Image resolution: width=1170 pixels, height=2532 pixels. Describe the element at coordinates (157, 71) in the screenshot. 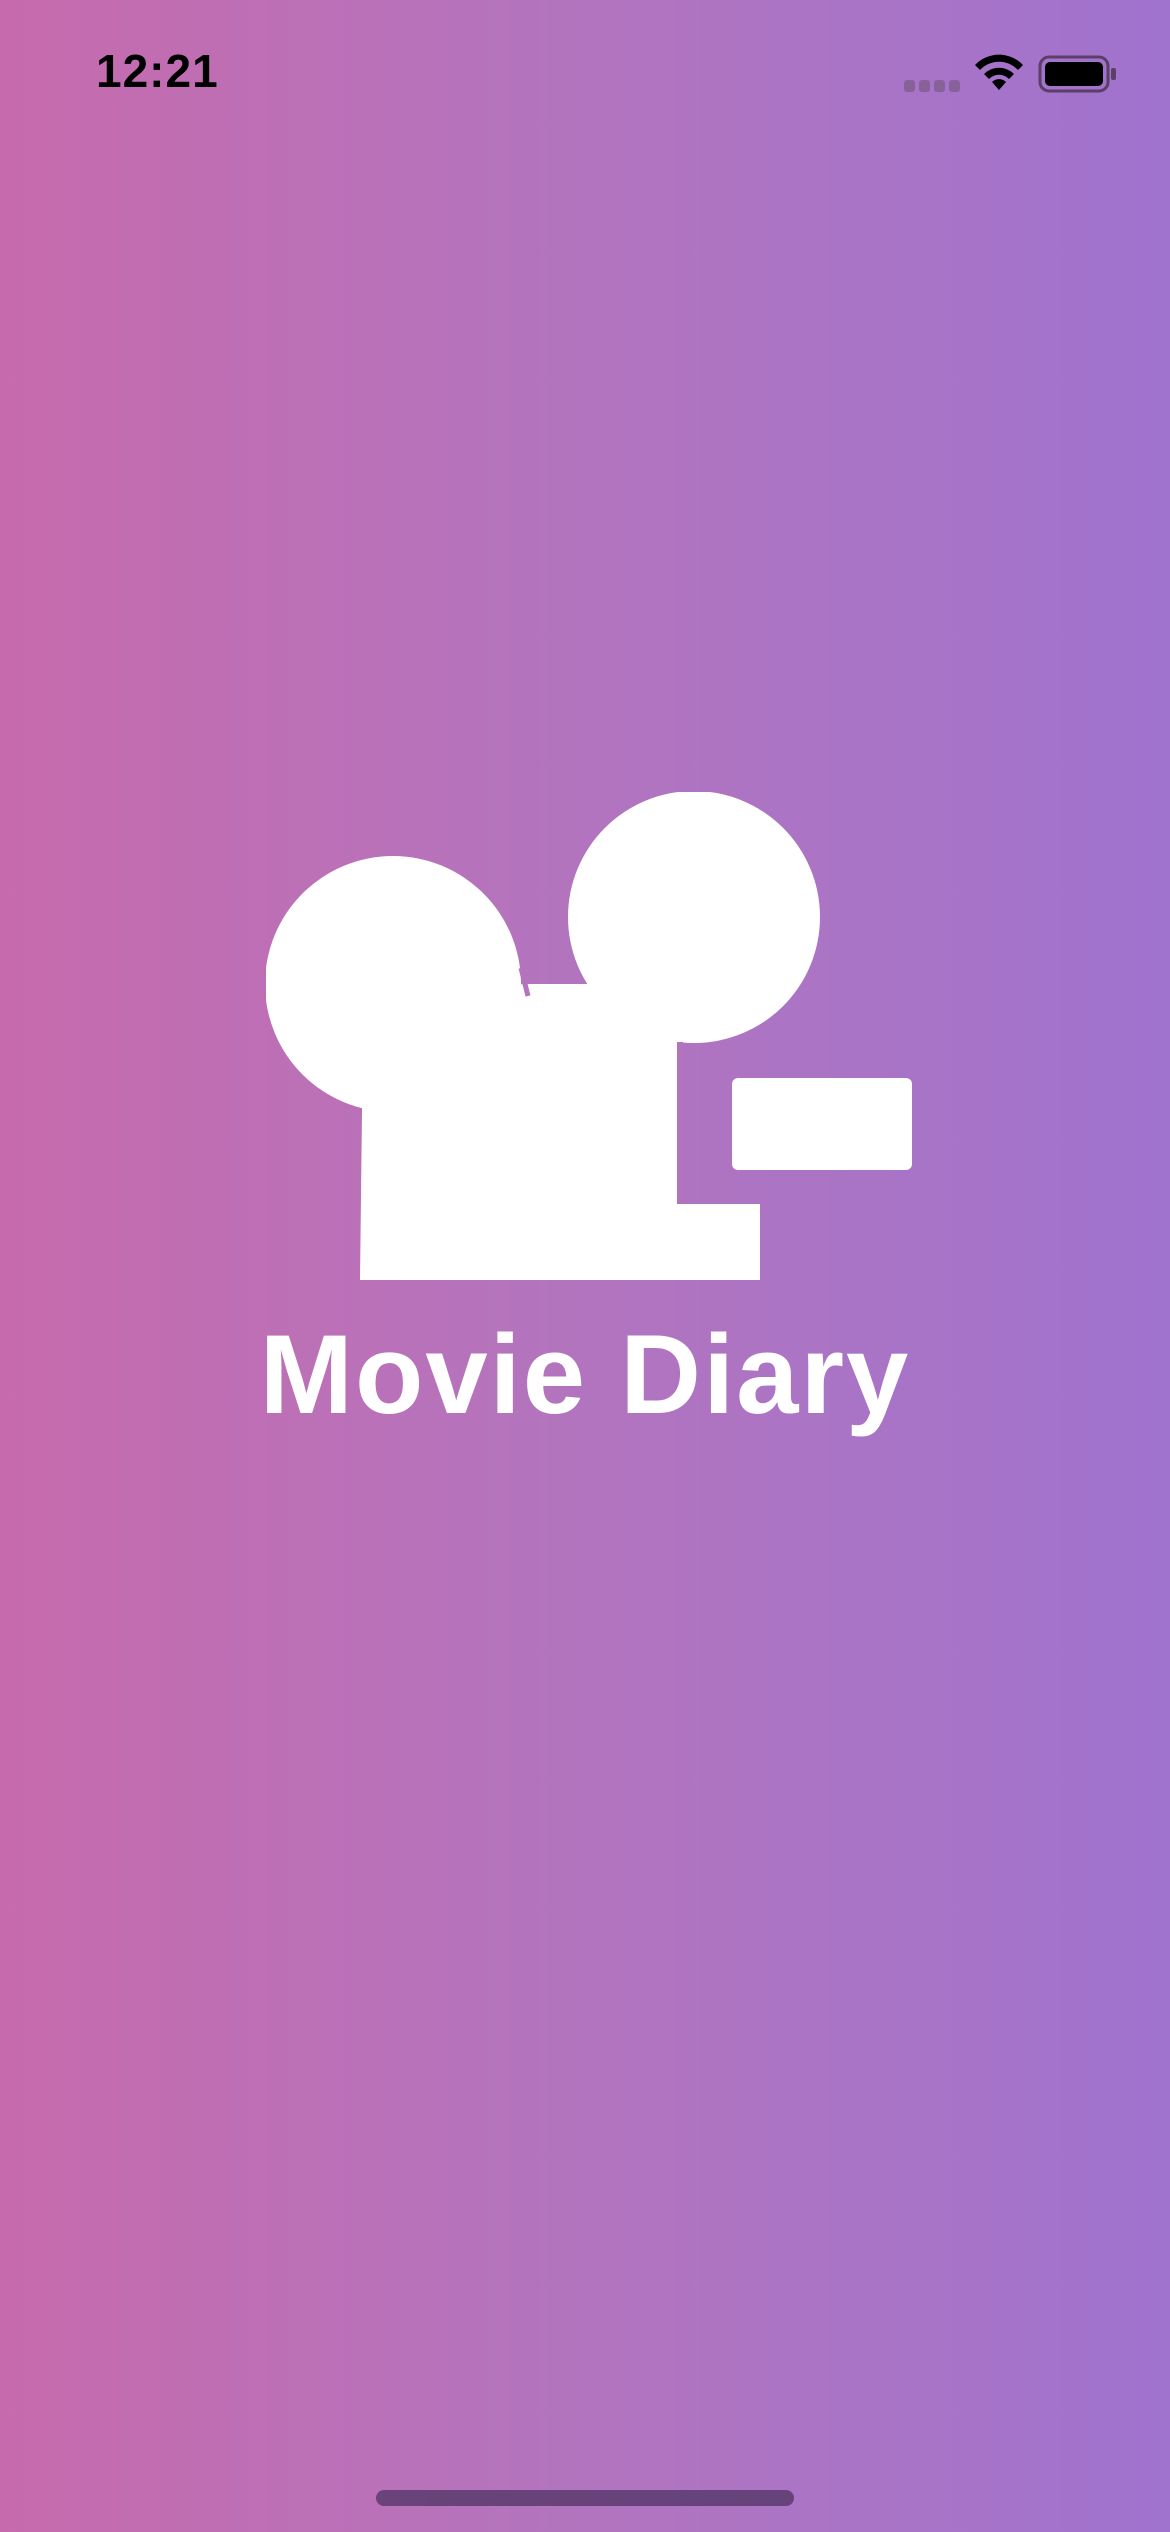

I see `status-time: 12:21` at that location.